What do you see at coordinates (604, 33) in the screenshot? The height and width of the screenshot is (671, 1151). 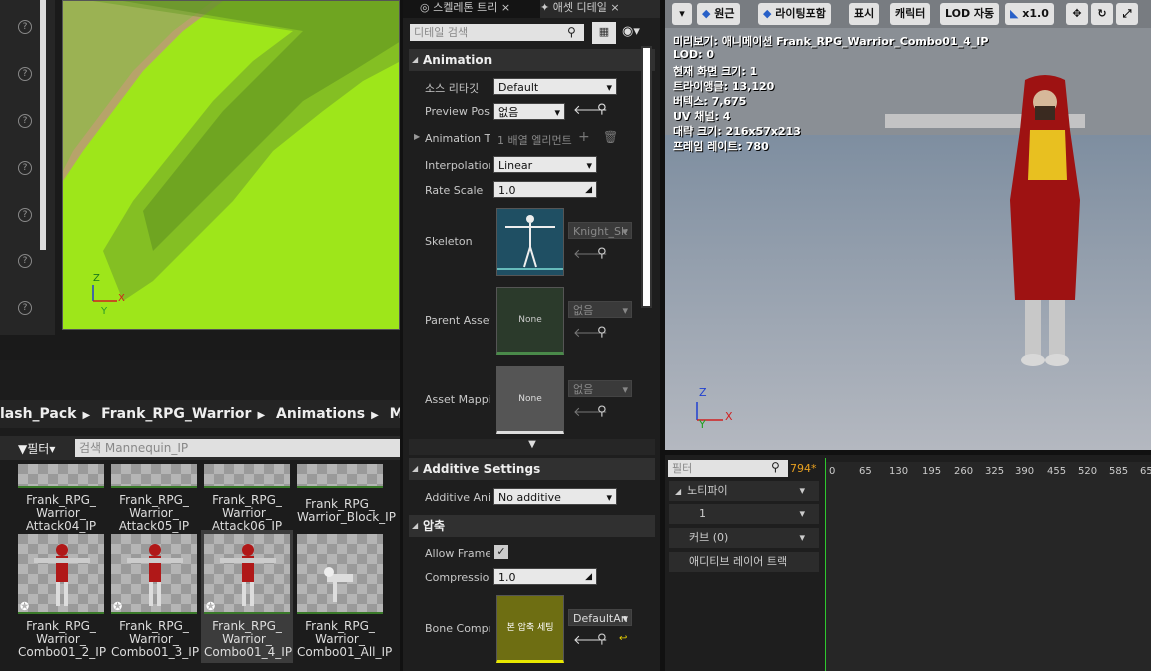 I see `grid-view-icon: ▦` at bounding box center [604, 33].